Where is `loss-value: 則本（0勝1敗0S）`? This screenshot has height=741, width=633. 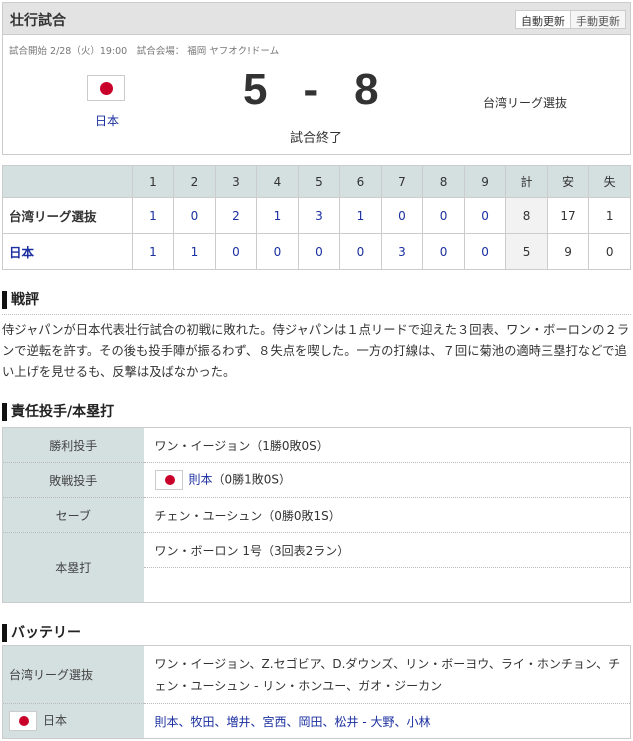
loss-value: 則本（0勝1敗0S） is located at coordinates (387, 480).